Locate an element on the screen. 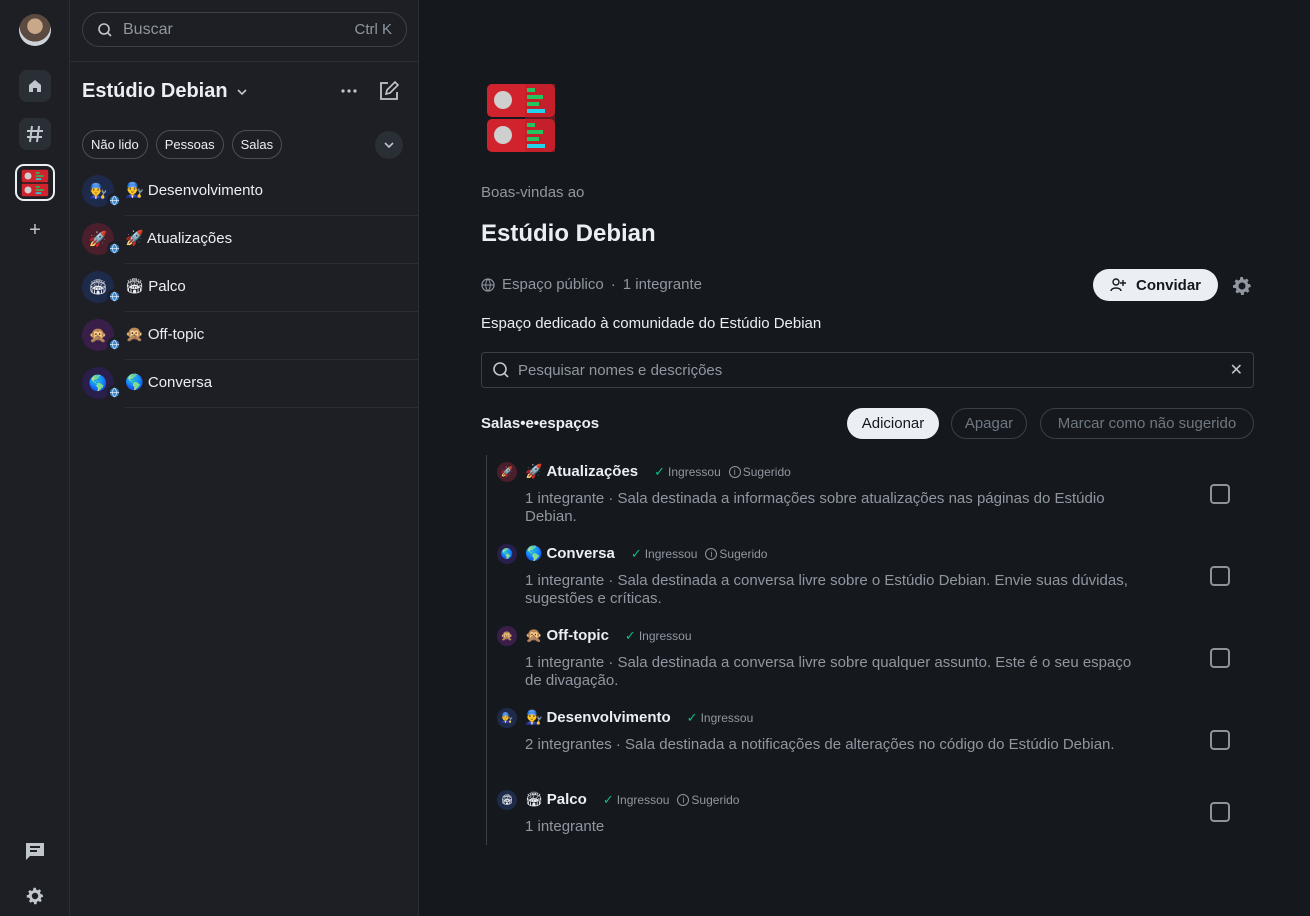  search-shortcut: Ctrl K is located at coordinates (373, 29).